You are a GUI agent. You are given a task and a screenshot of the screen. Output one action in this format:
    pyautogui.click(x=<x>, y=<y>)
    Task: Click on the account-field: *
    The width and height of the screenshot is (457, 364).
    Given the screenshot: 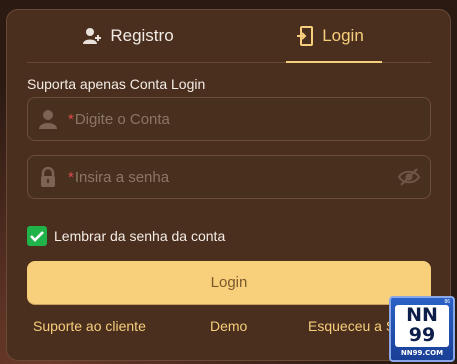 What is the action you would take?
    pyautogui.click(x=229, y=119)
    